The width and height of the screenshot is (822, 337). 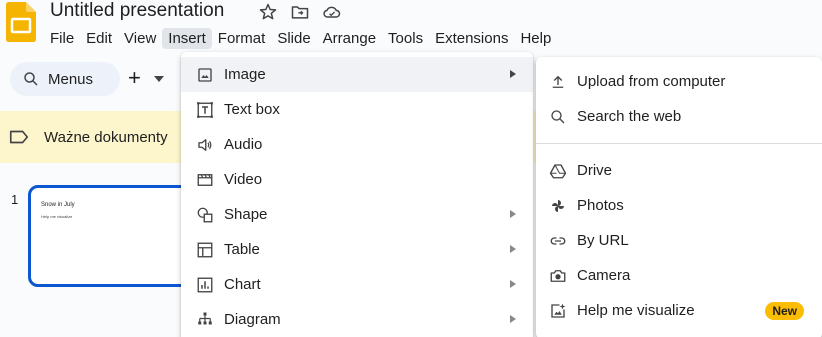 I want to click on sparkle-image-icon, so click(x=558, y=310).